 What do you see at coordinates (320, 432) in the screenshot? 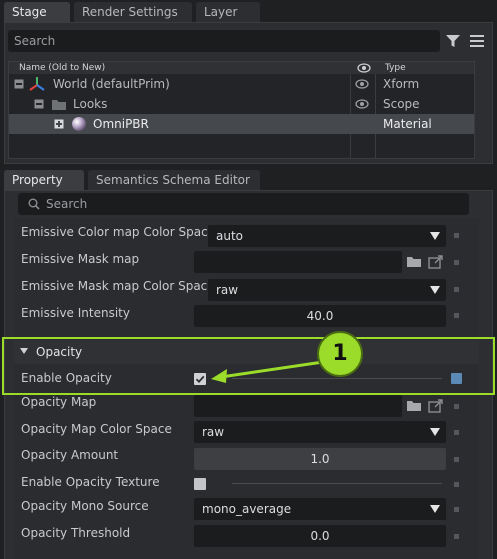
I see `opacity-map-color-space-dropdown: raw` at bounding box center [320, 432].